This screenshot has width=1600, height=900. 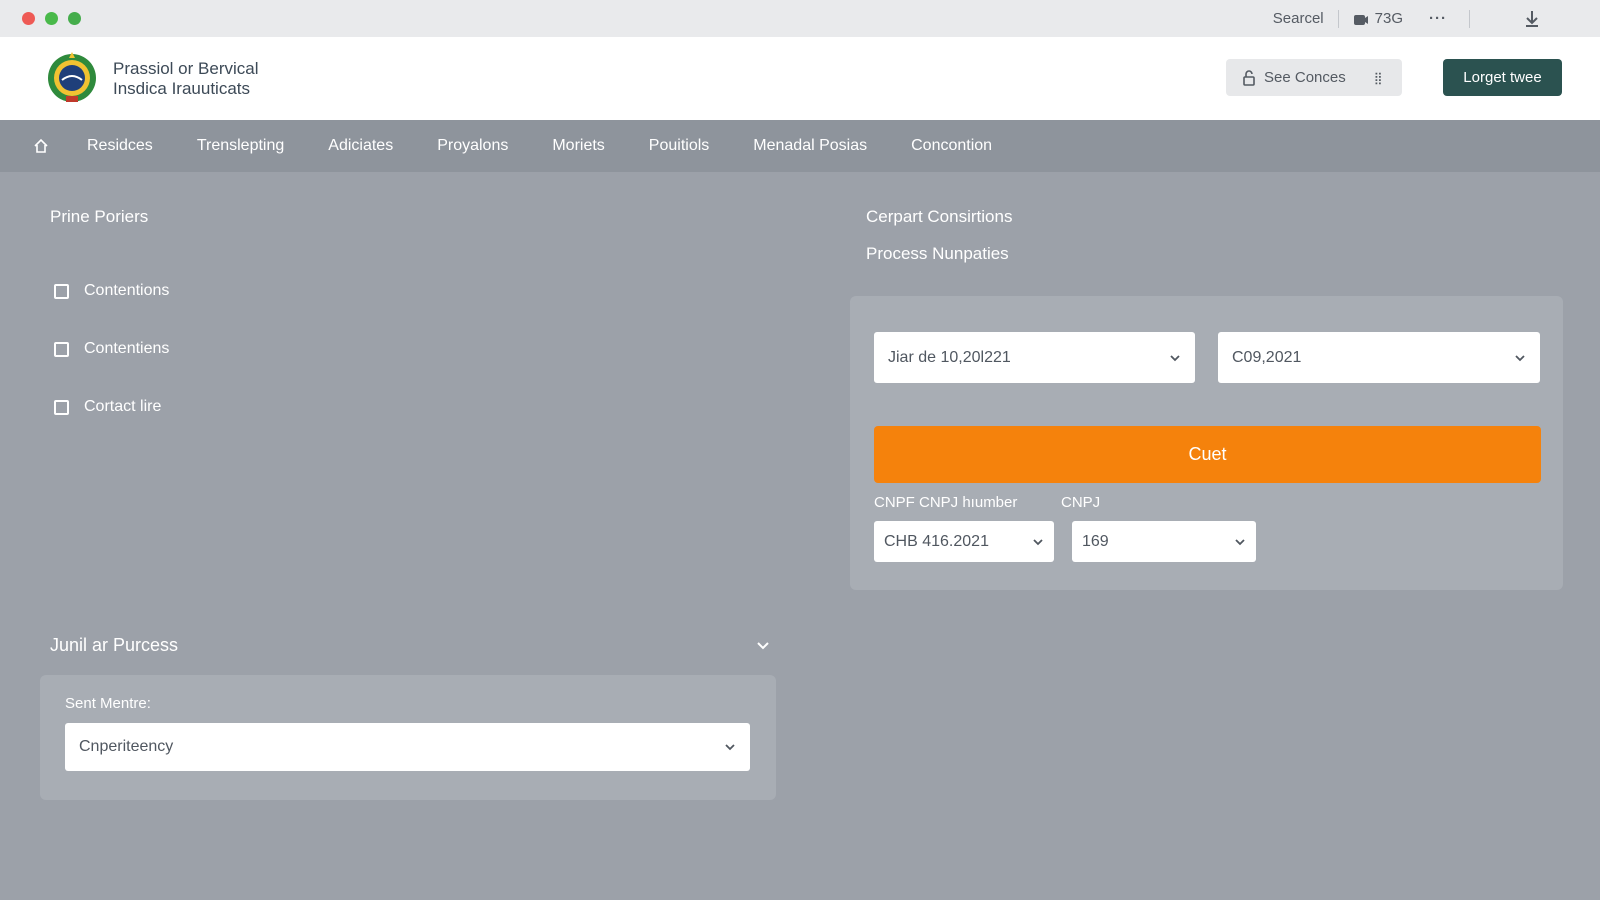 What do you see at coordinates (127, 348) in the screenshot?
I see `checkbox-label: Contentiens` at bounding box center [127, 348].